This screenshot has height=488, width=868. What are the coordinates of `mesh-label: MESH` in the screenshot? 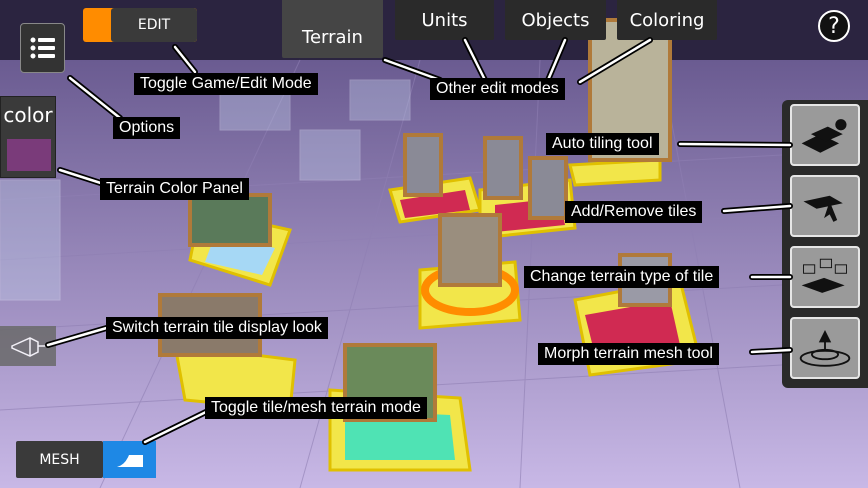 It's located at (59, 459).